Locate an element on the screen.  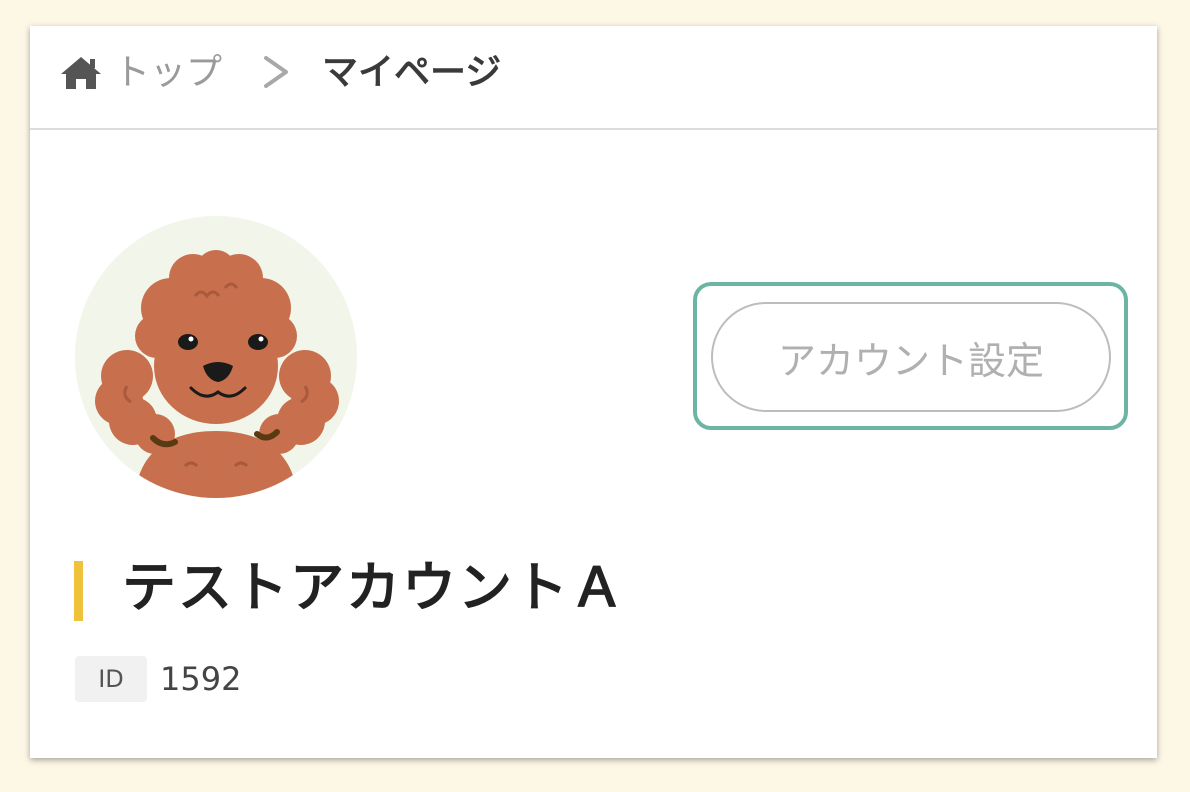
name-accent-bar is located at coordinates (78, 591).